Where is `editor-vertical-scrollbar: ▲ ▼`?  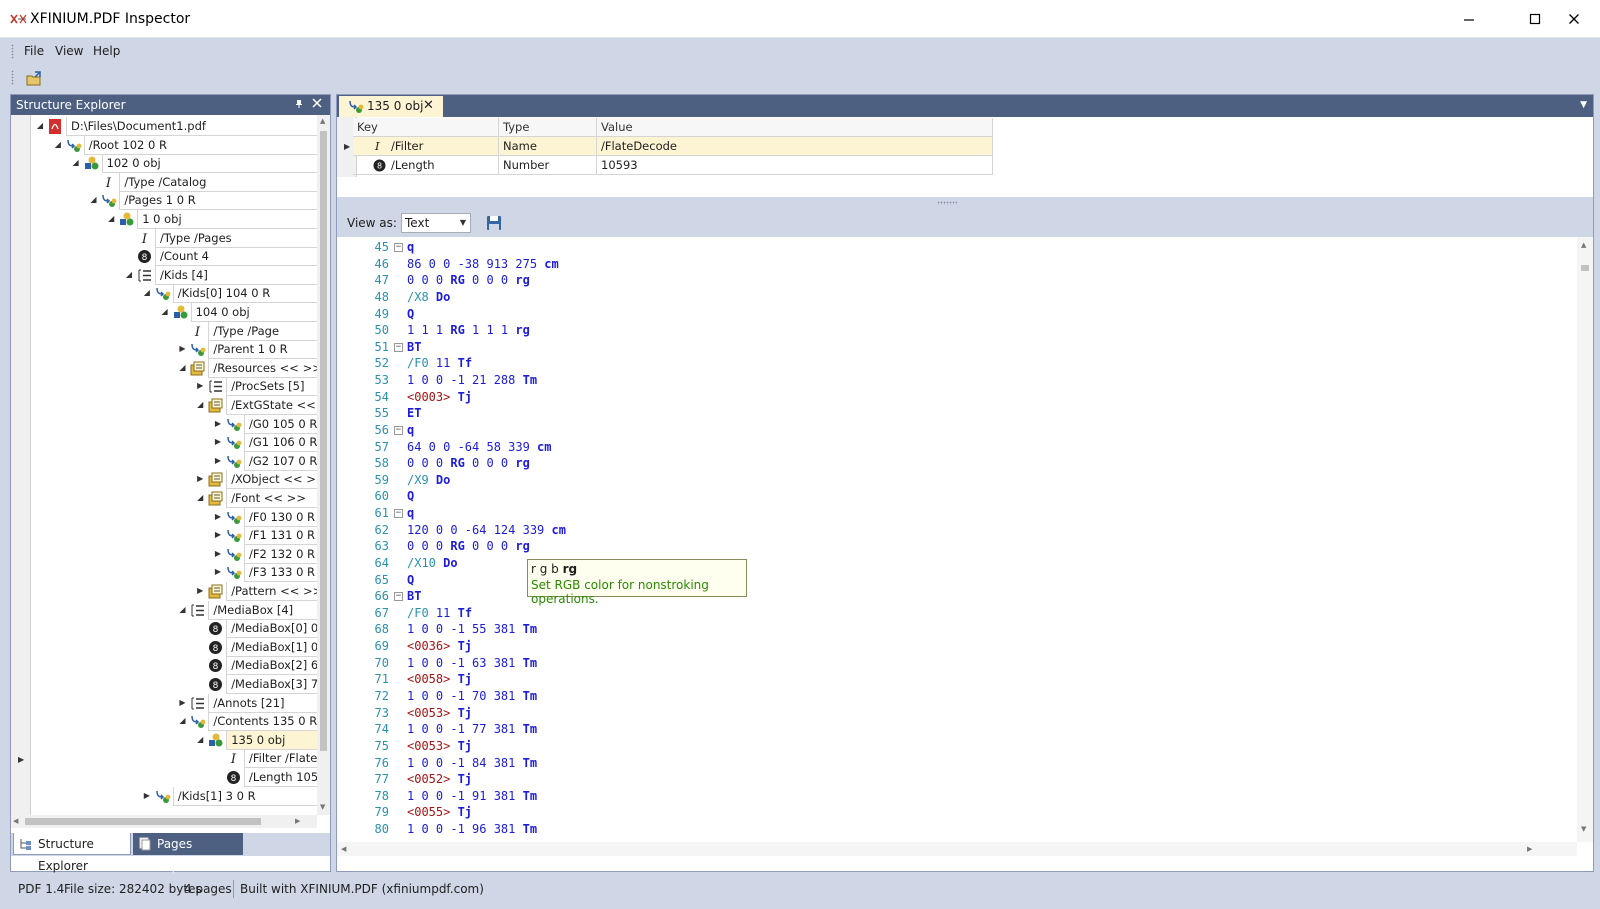 editor-vertical-scrollbar: ▲ ▼ is located at coordinates (1585, 539).